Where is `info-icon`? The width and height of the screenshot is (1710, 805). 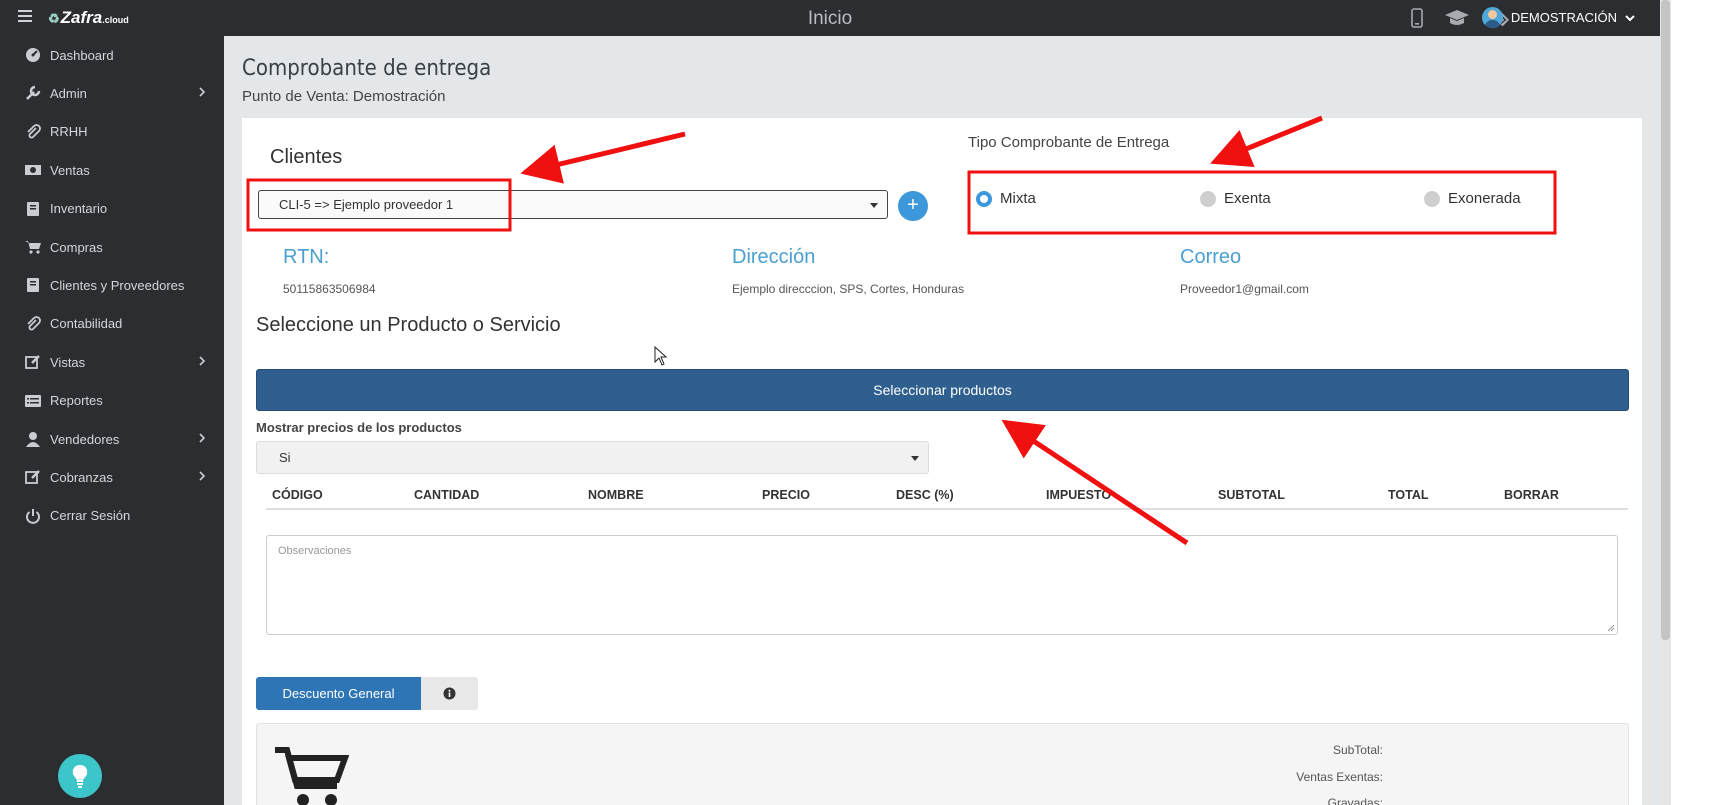
info-icon is located at coordinates (449, 693).